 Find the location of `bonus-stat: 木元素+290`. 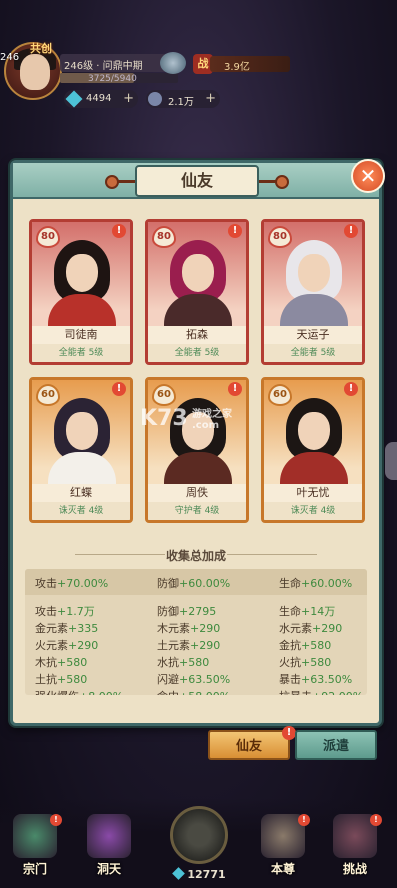

bonus-stat: 木元素+290 is located at coordinates (188, 628).